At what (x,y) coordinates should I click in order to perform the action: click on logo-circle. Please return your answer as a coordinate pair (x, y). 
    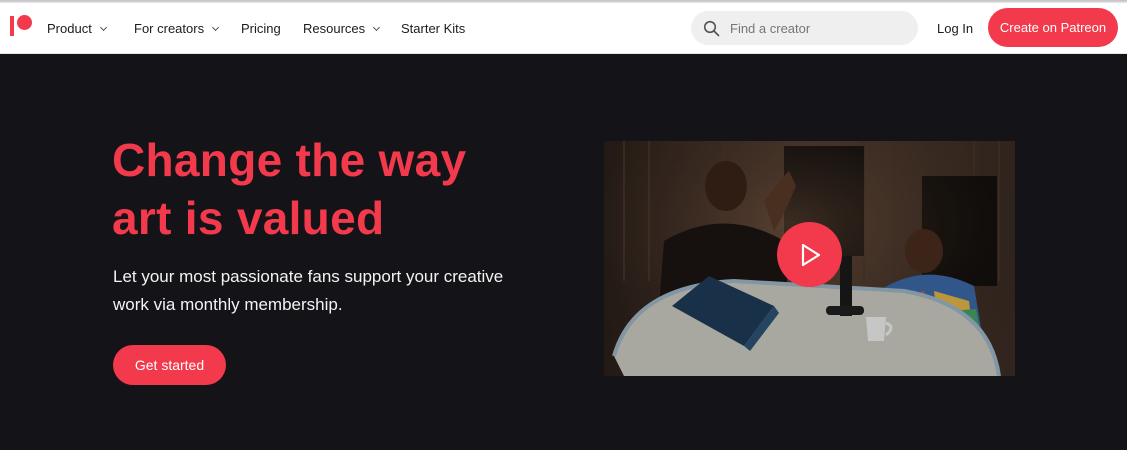
    Looking at the image, I should click on (24, 22).